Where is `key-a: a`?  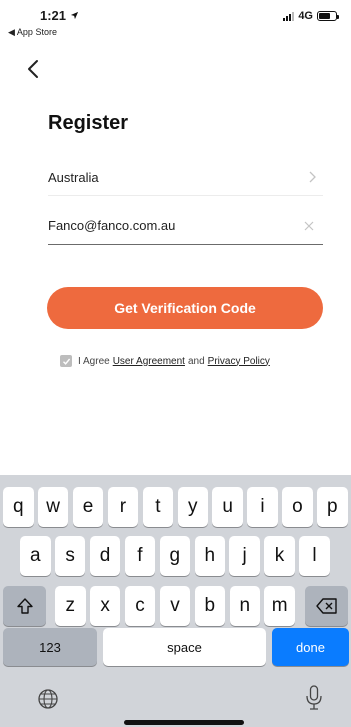 key-a: a is located at coordinates (35, 556).